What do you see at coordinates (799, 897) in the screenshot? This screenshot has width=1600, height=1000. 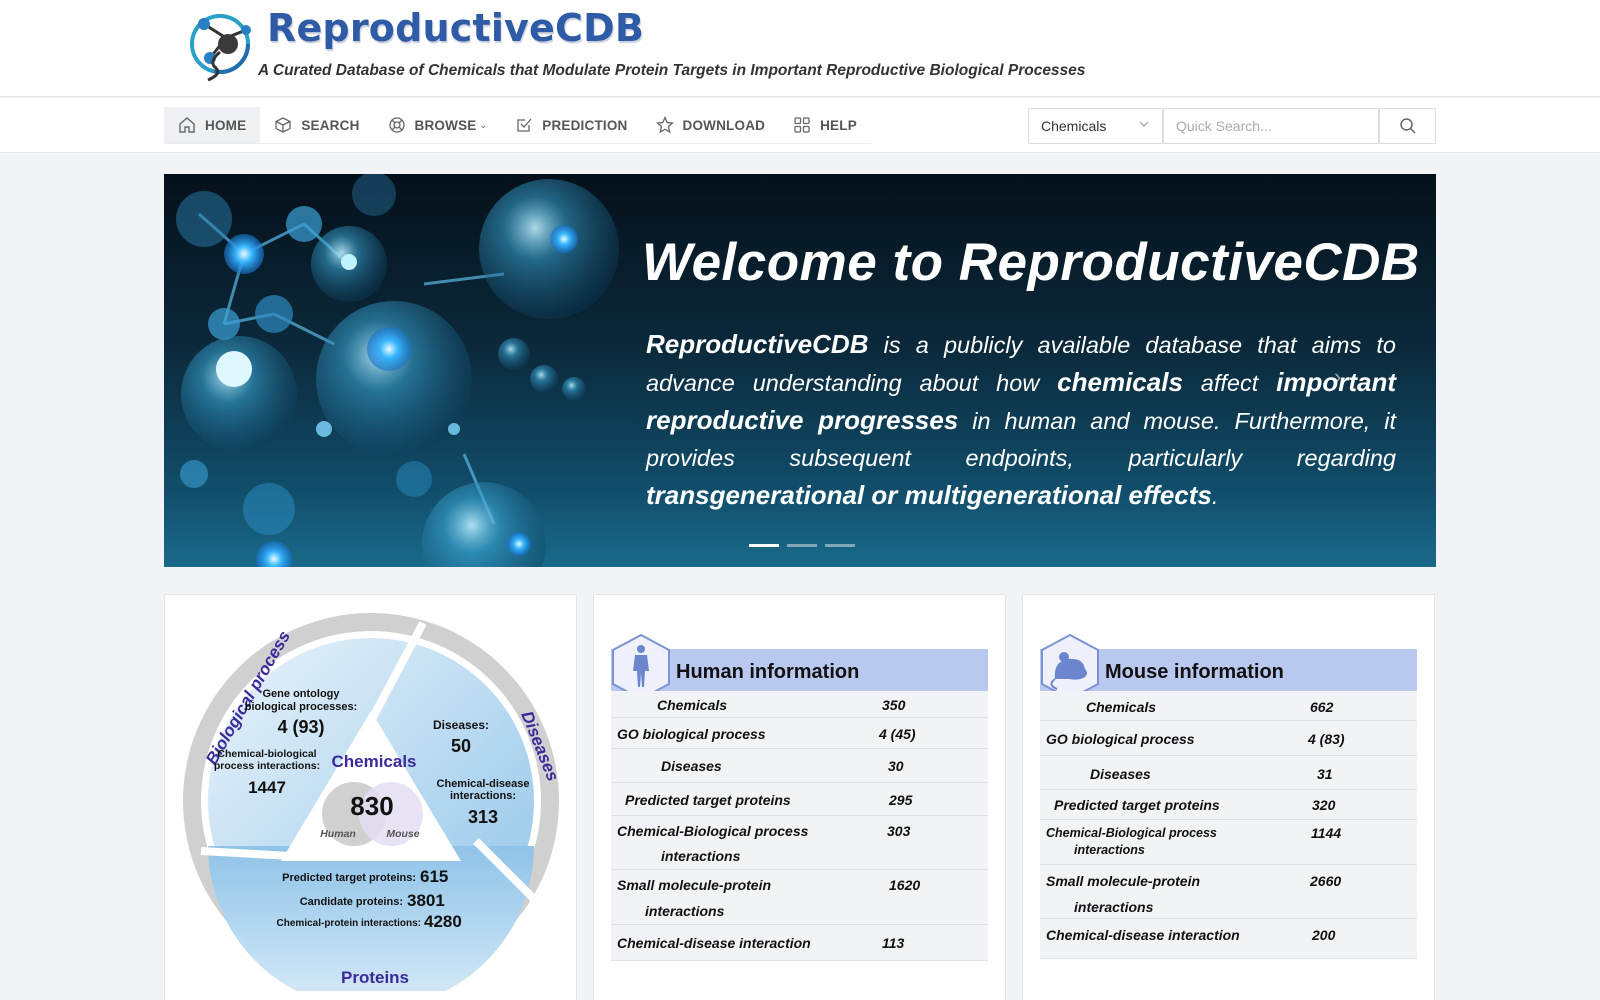 I see `table-row: Small molecule-protein interactions 1620` at bounding box center [799, 897].